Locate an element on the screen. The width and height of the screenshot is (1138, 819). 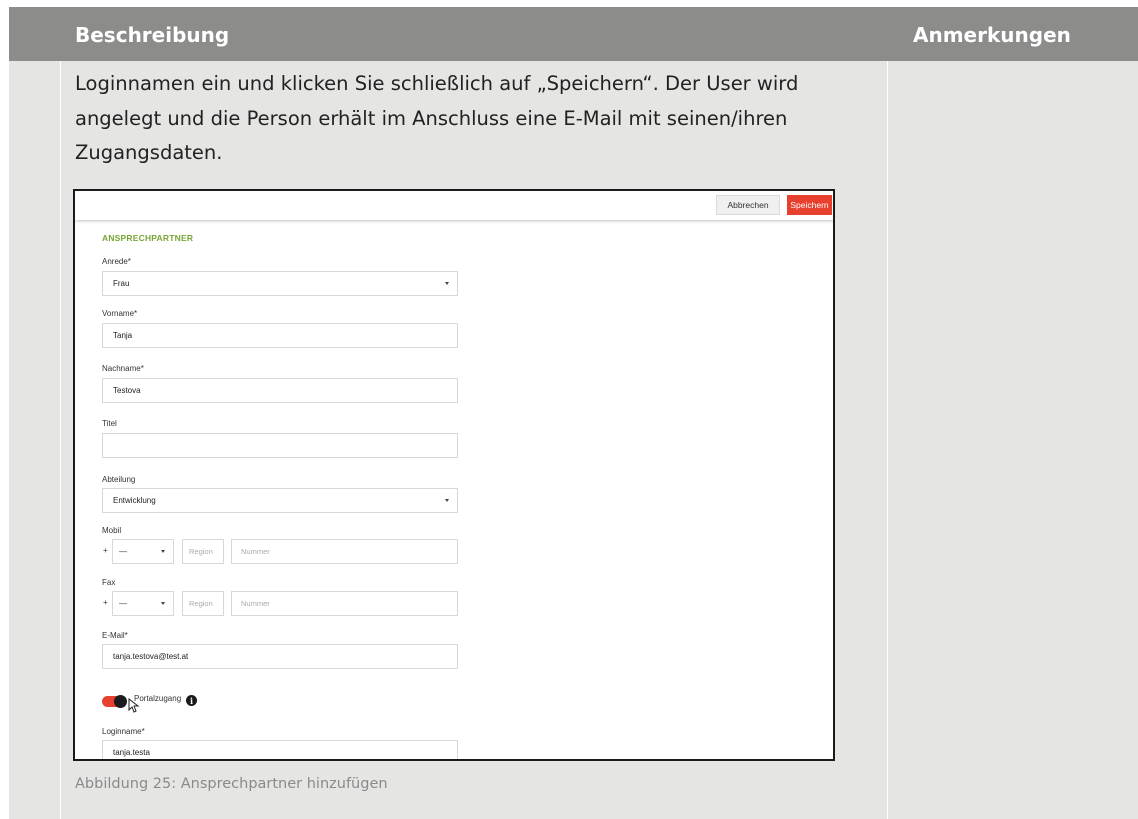
abteilung-label: Abteilung is located at coordinates (119, 479).